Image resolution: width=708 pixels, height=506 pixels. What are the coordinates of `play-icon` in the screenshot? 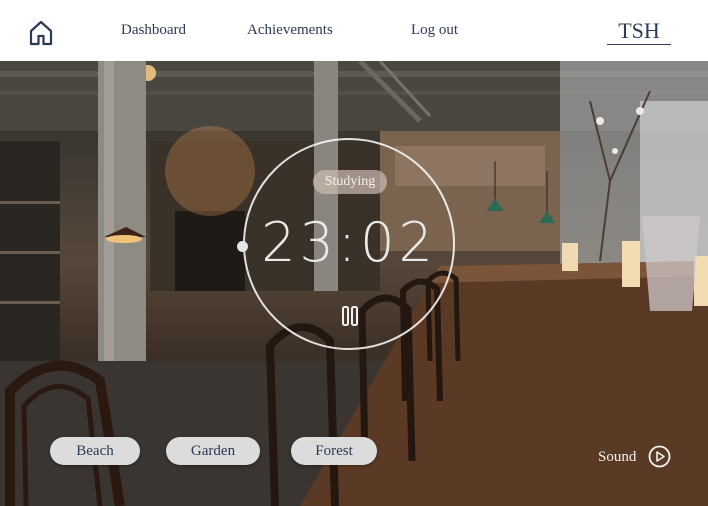 It's located at (659, 456).